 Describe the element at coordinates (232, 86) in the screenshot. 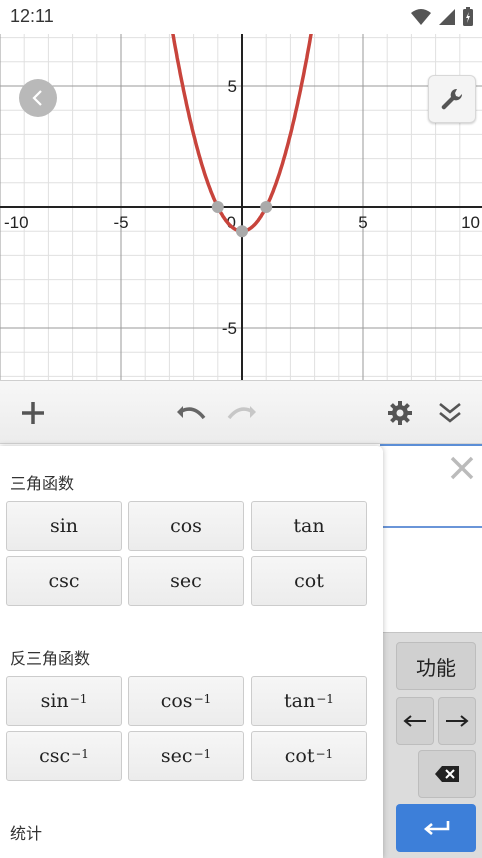

I see `y-tick-label: 5` at that location.